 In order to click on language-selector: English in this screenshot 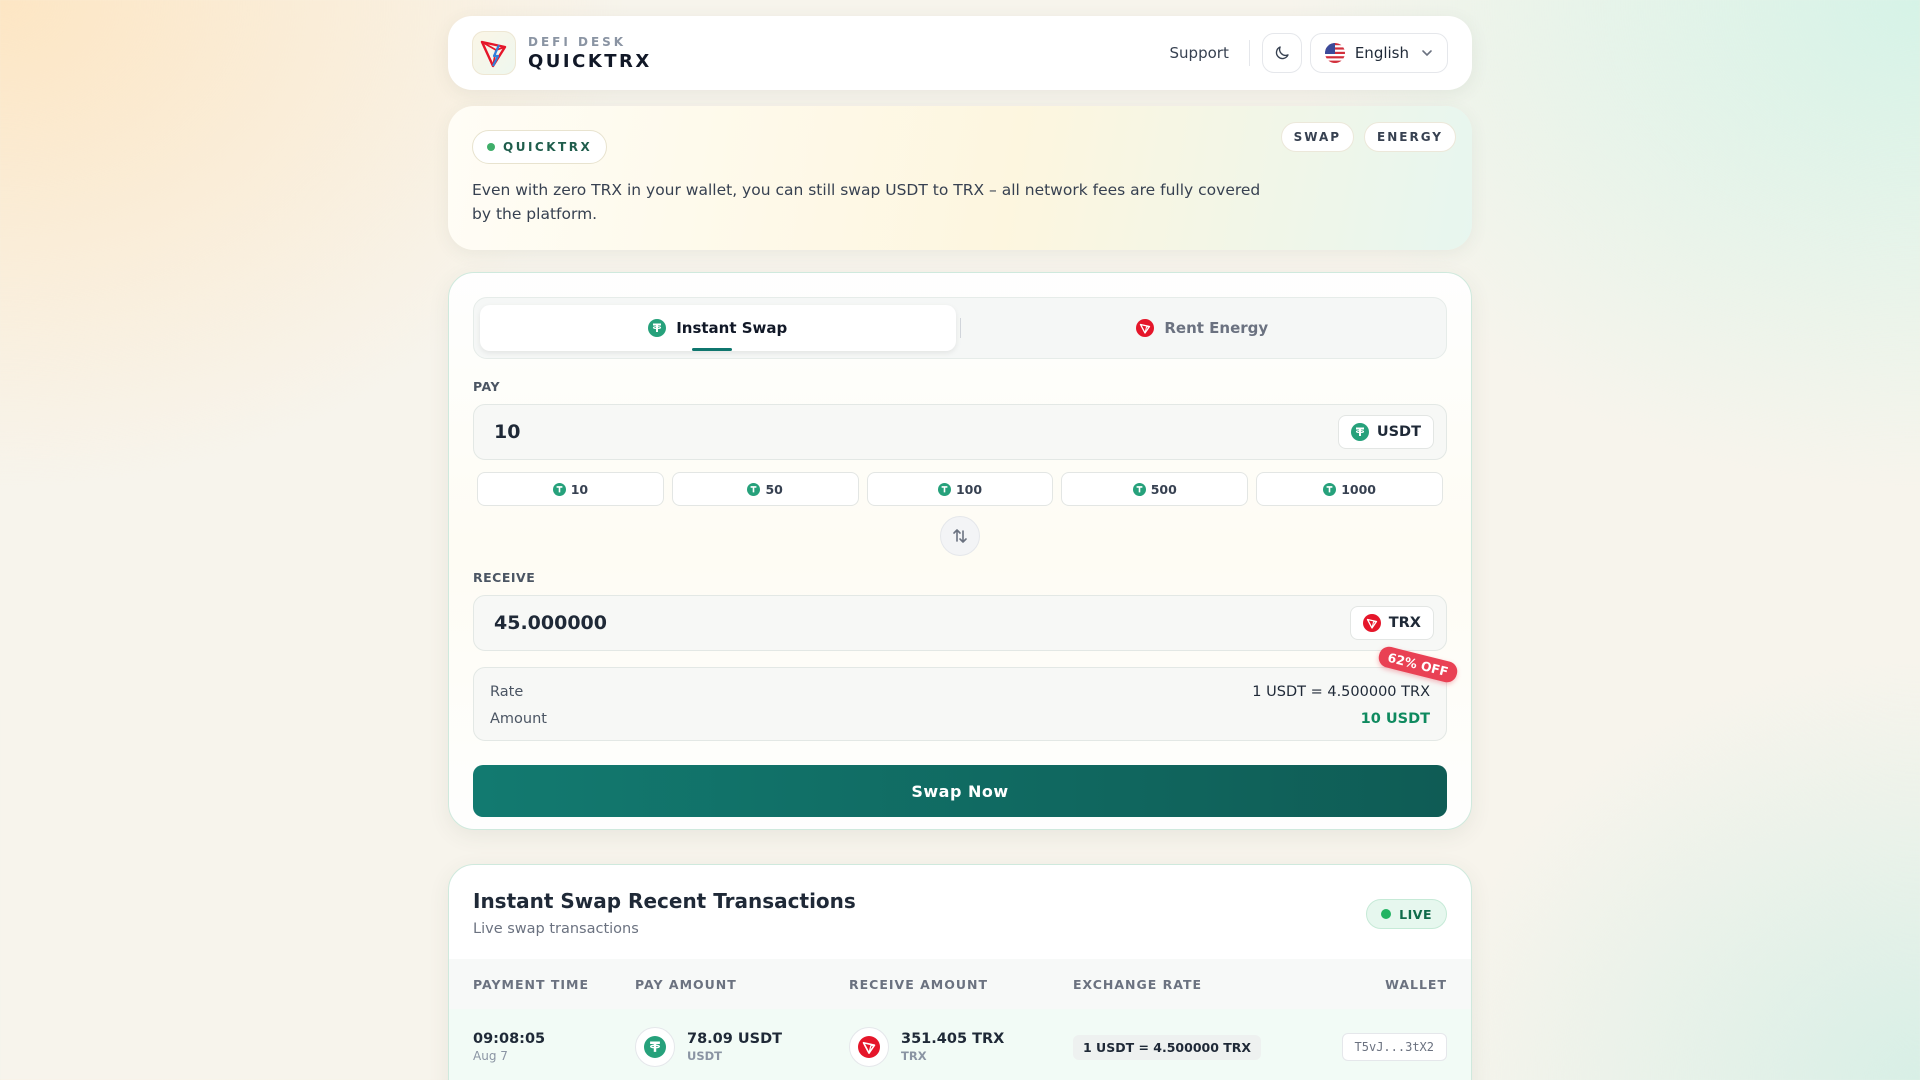, I will do `click(1378, 53)`.